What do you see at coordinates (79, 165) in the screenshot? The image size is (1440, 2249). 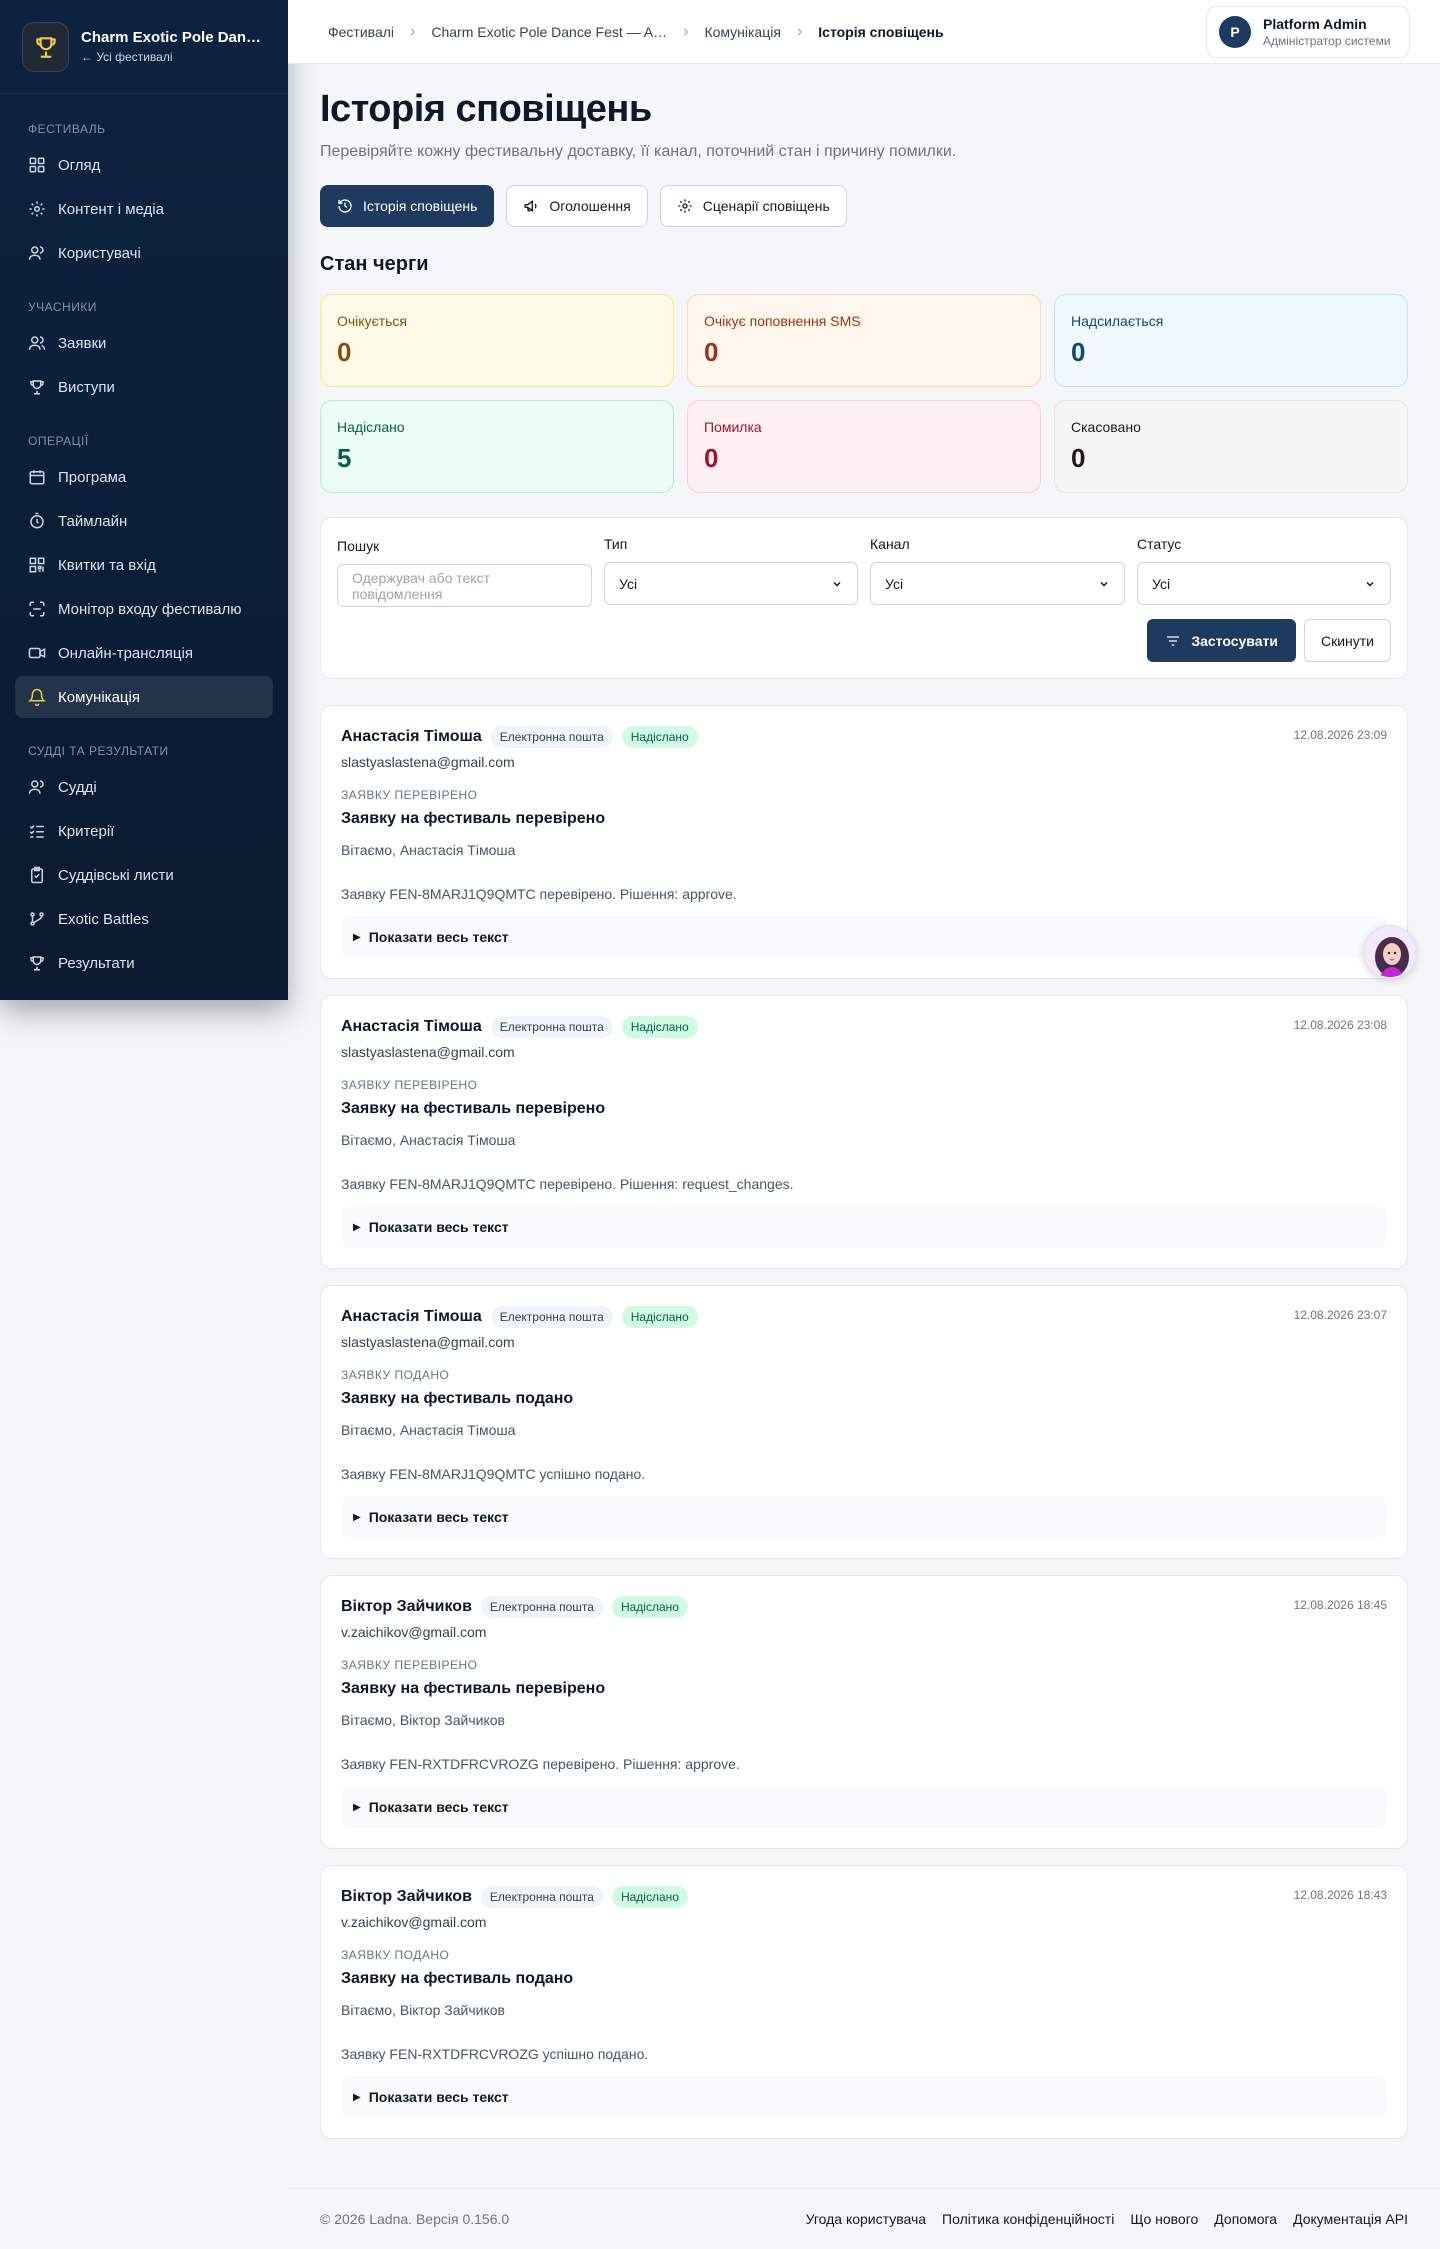 I see `sidebar-item-label: Огляд` at bounding box center [79, 165].